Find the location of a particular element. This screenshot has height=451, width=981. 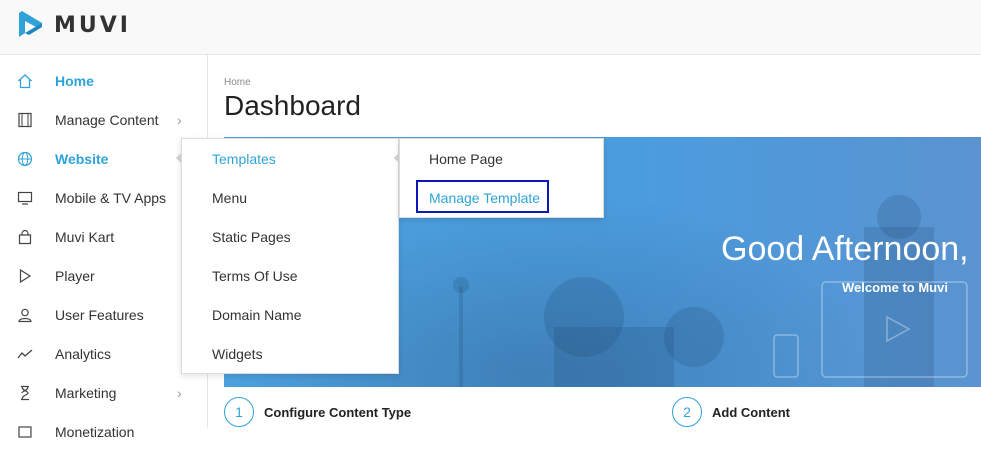

sidebar-item-label: Muvi Kart is located at coordinates (85, 236).